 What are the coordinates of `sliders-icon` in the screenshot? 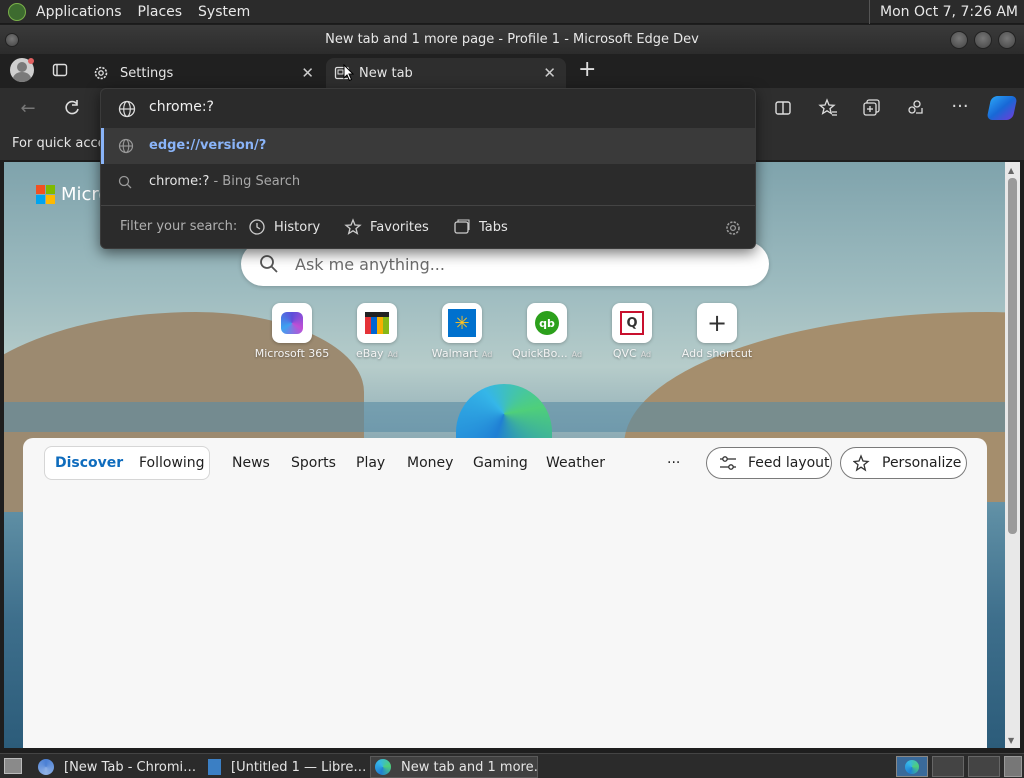 It's located at (728, 463).